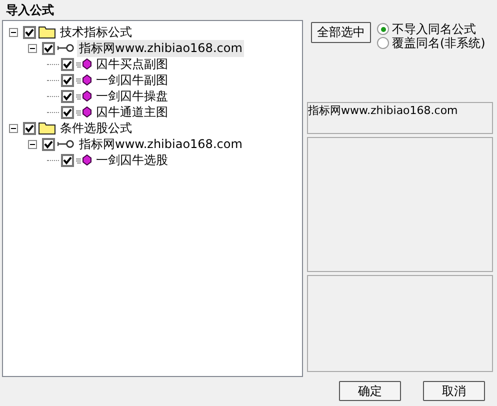 The width and height of the screenshot is (497, 406). What do you see at coordinates (132, 160) in the screenshot?
I see `tree-item: 一剑囚牛选股` at bounding box center [132, 160].